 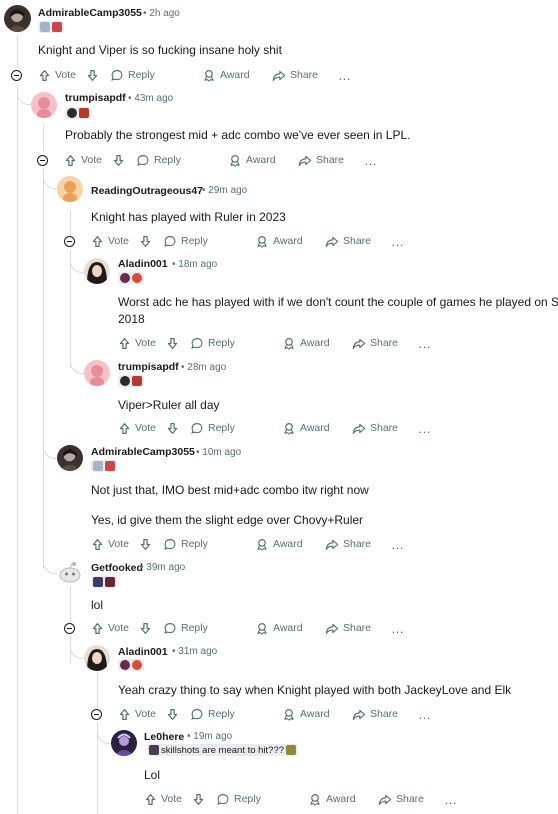 What do you see at coordinates (97, 690) in the screenshot?
I see `thread-line` at bounding box center [97, 690].